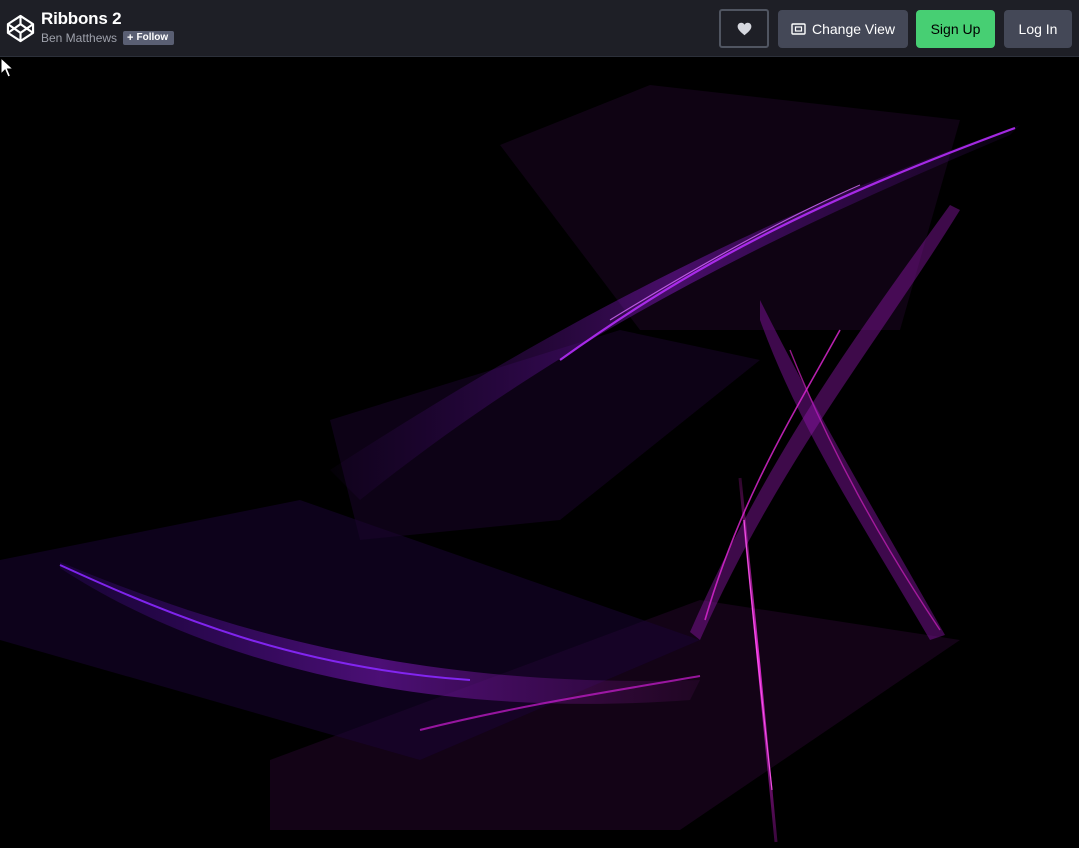 This screenshot has width=1079, height=848. Describe the element at coordinates (20, 28) in the screenshot. I see `codepen-logo-icon` at that location.